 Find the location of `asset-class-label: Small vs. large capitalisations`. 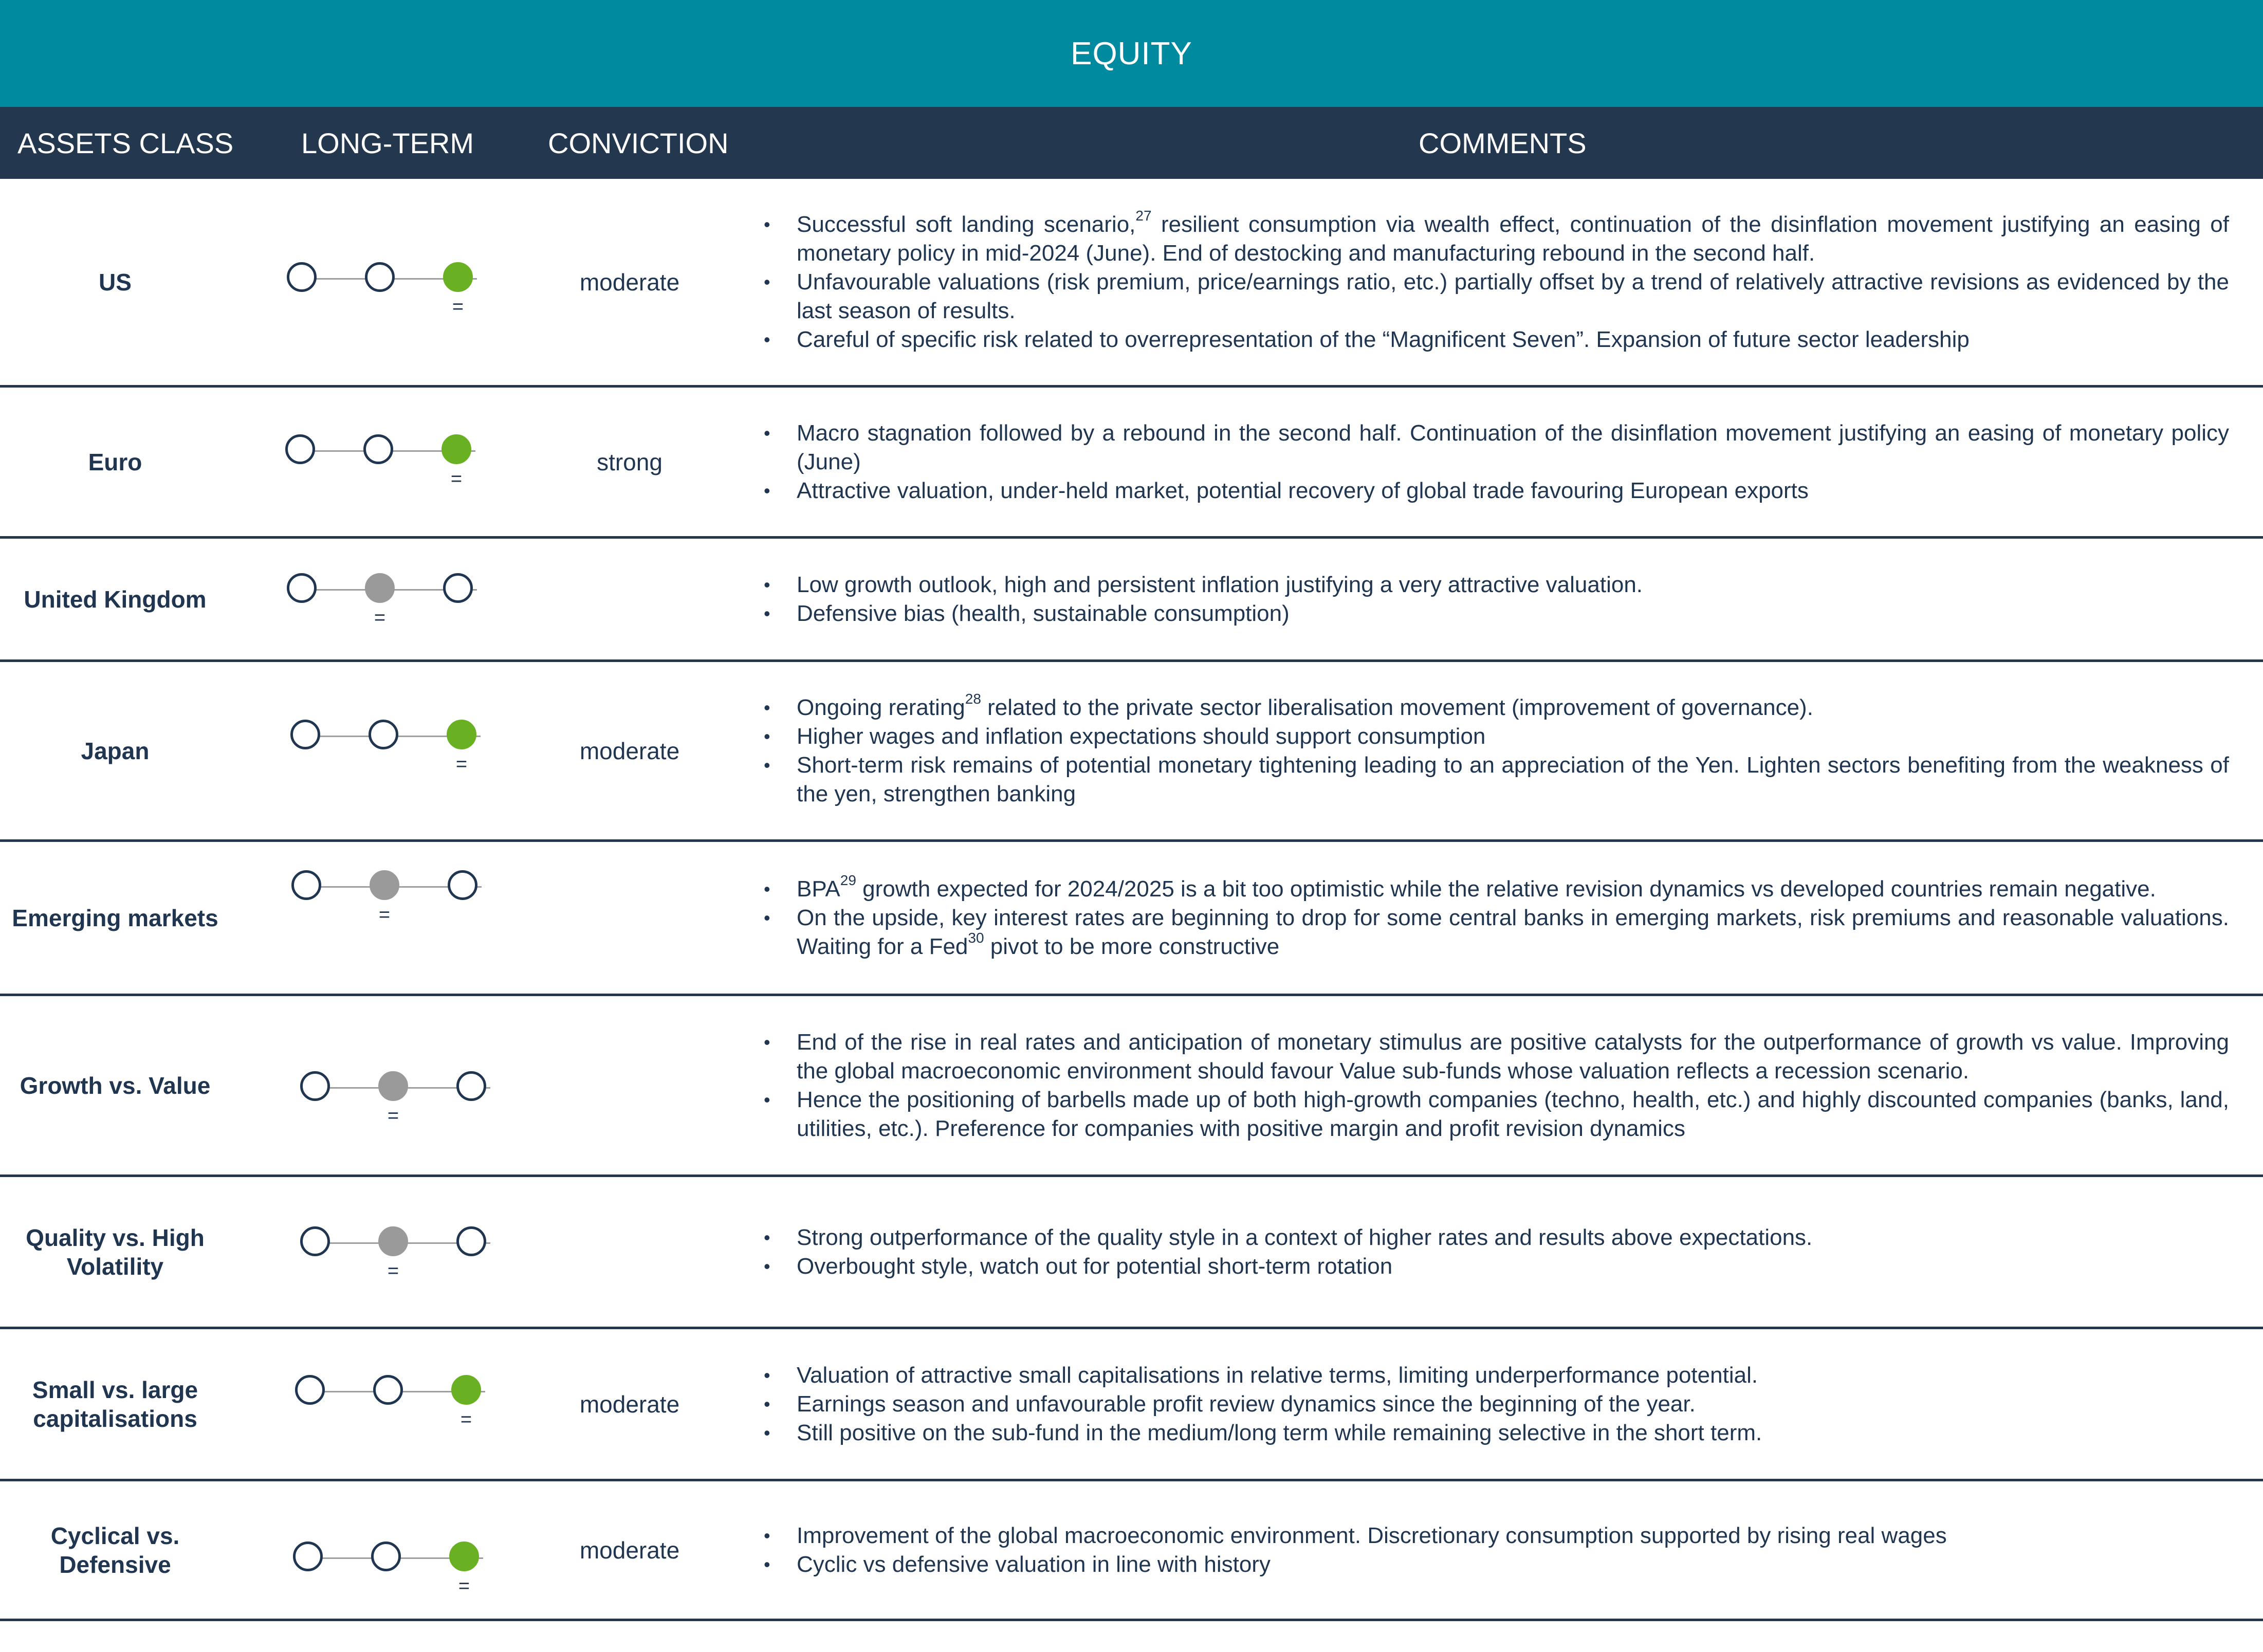

asset-class-label: Small vs. large capitalisations is located at coordinates (115, 1404).